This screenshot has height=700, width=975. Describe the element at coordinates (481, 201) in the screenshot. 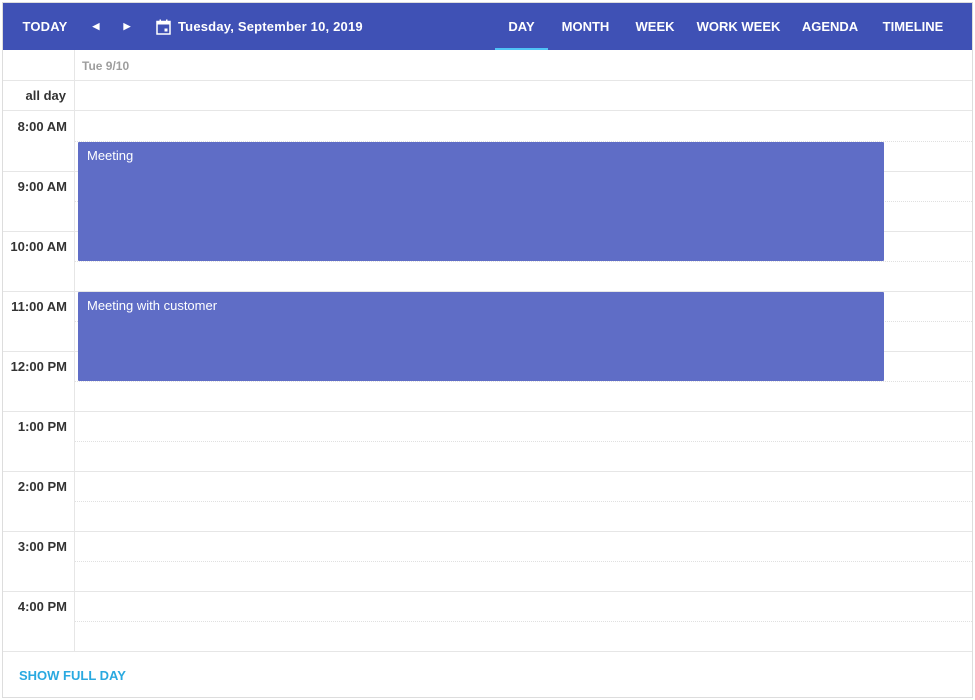

I see `appointment-meeting: Meeting` at that location.